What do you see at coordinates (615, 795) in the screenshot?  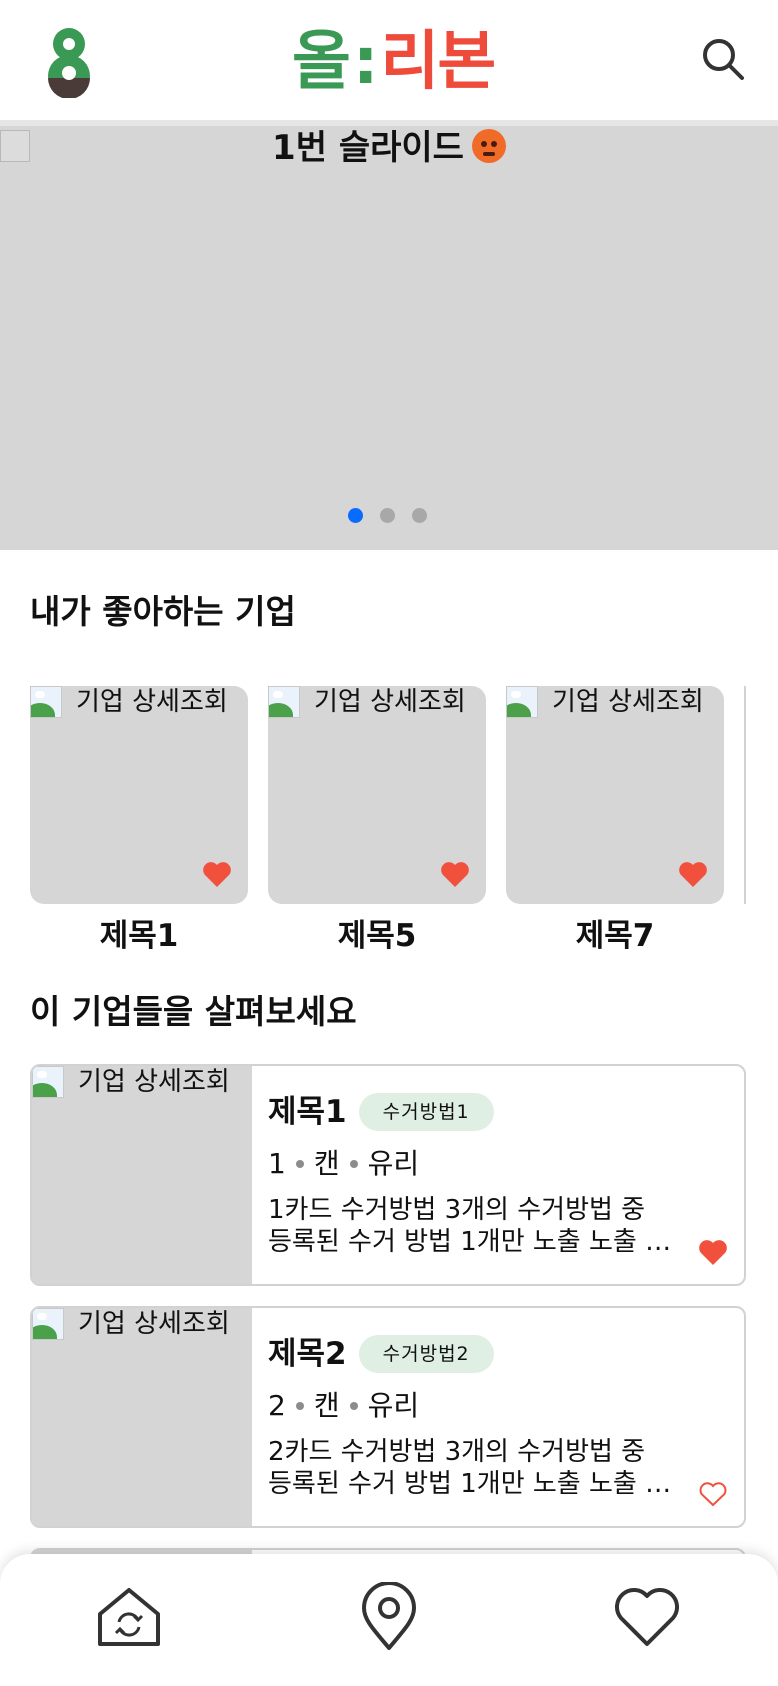 I see `favorite-card-3: 기업 상세조회` at bounding box center [615, 795].